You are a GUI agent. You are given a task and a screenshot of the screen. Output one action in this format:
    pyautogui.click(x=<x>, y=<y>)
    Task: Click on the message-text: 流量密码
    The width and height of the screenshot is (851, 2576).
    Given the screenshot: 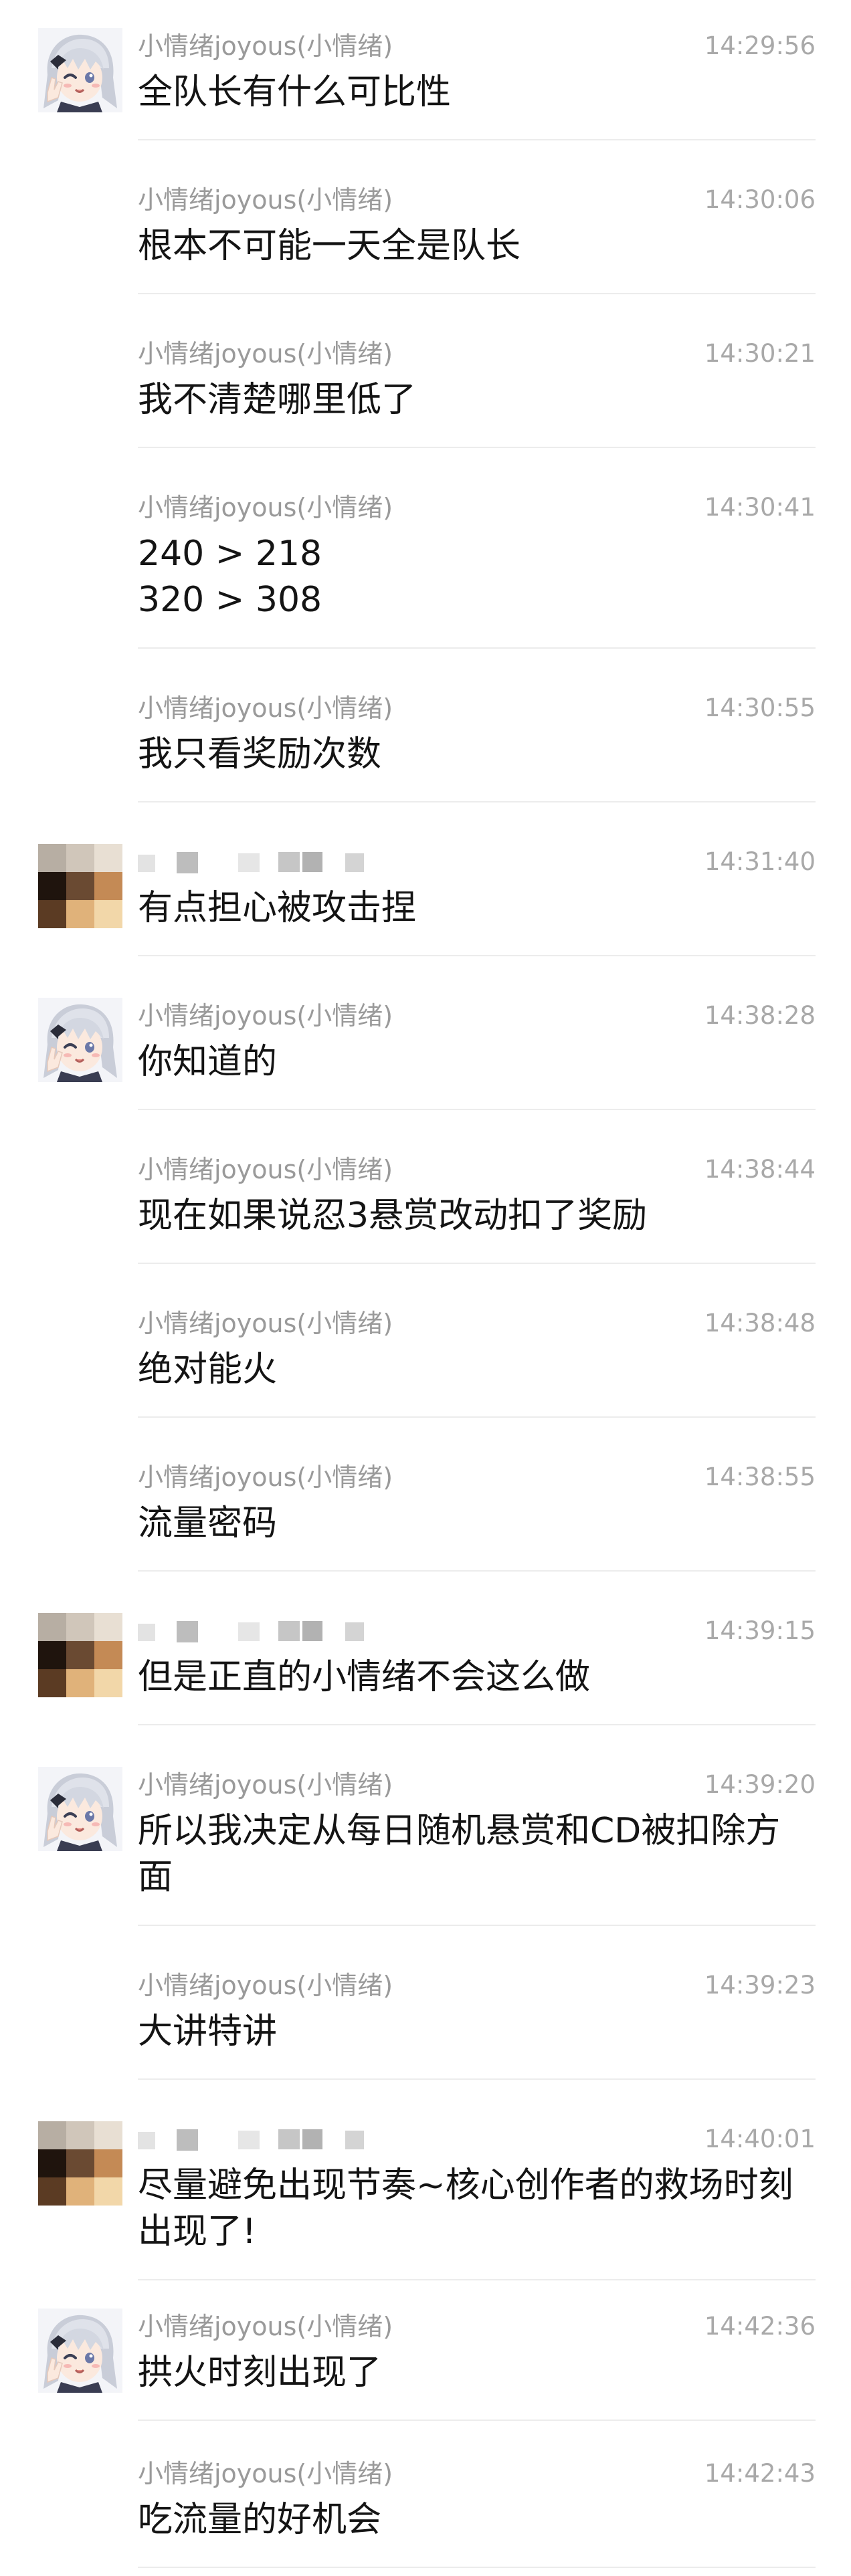 What is the action you would take?
    pyautogui.click(x=208, y=1523)
    